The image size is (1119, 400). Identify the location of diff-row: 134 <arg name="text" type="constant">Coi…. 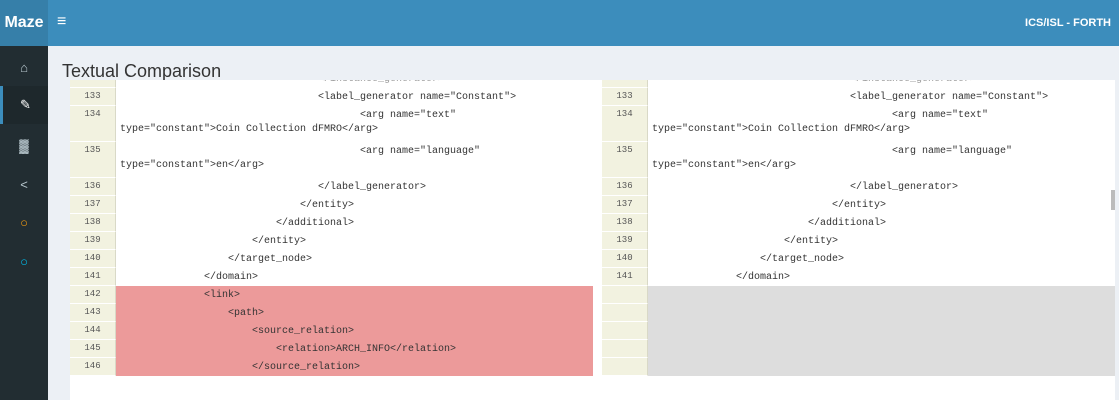
(331, 124).